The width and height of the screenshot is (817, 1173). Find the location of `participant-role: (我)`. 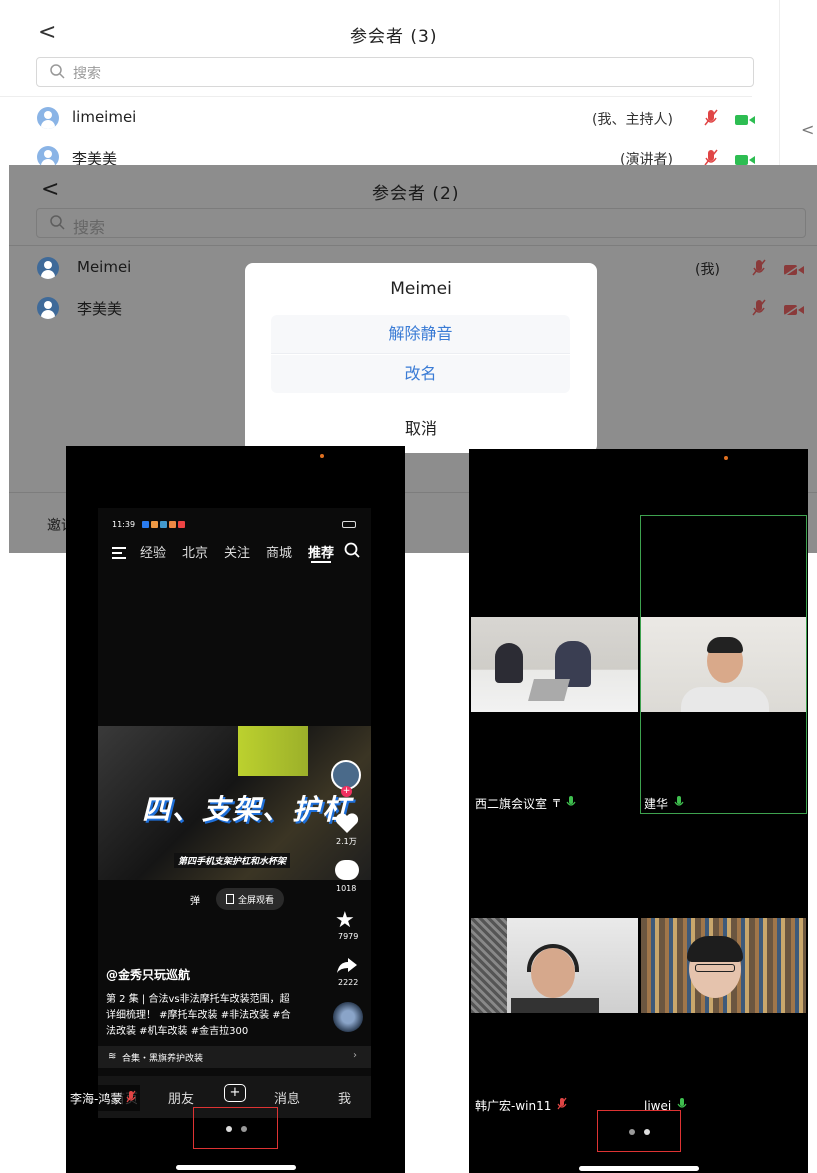

participant-role: (我) is located at coordinates (707, 270).